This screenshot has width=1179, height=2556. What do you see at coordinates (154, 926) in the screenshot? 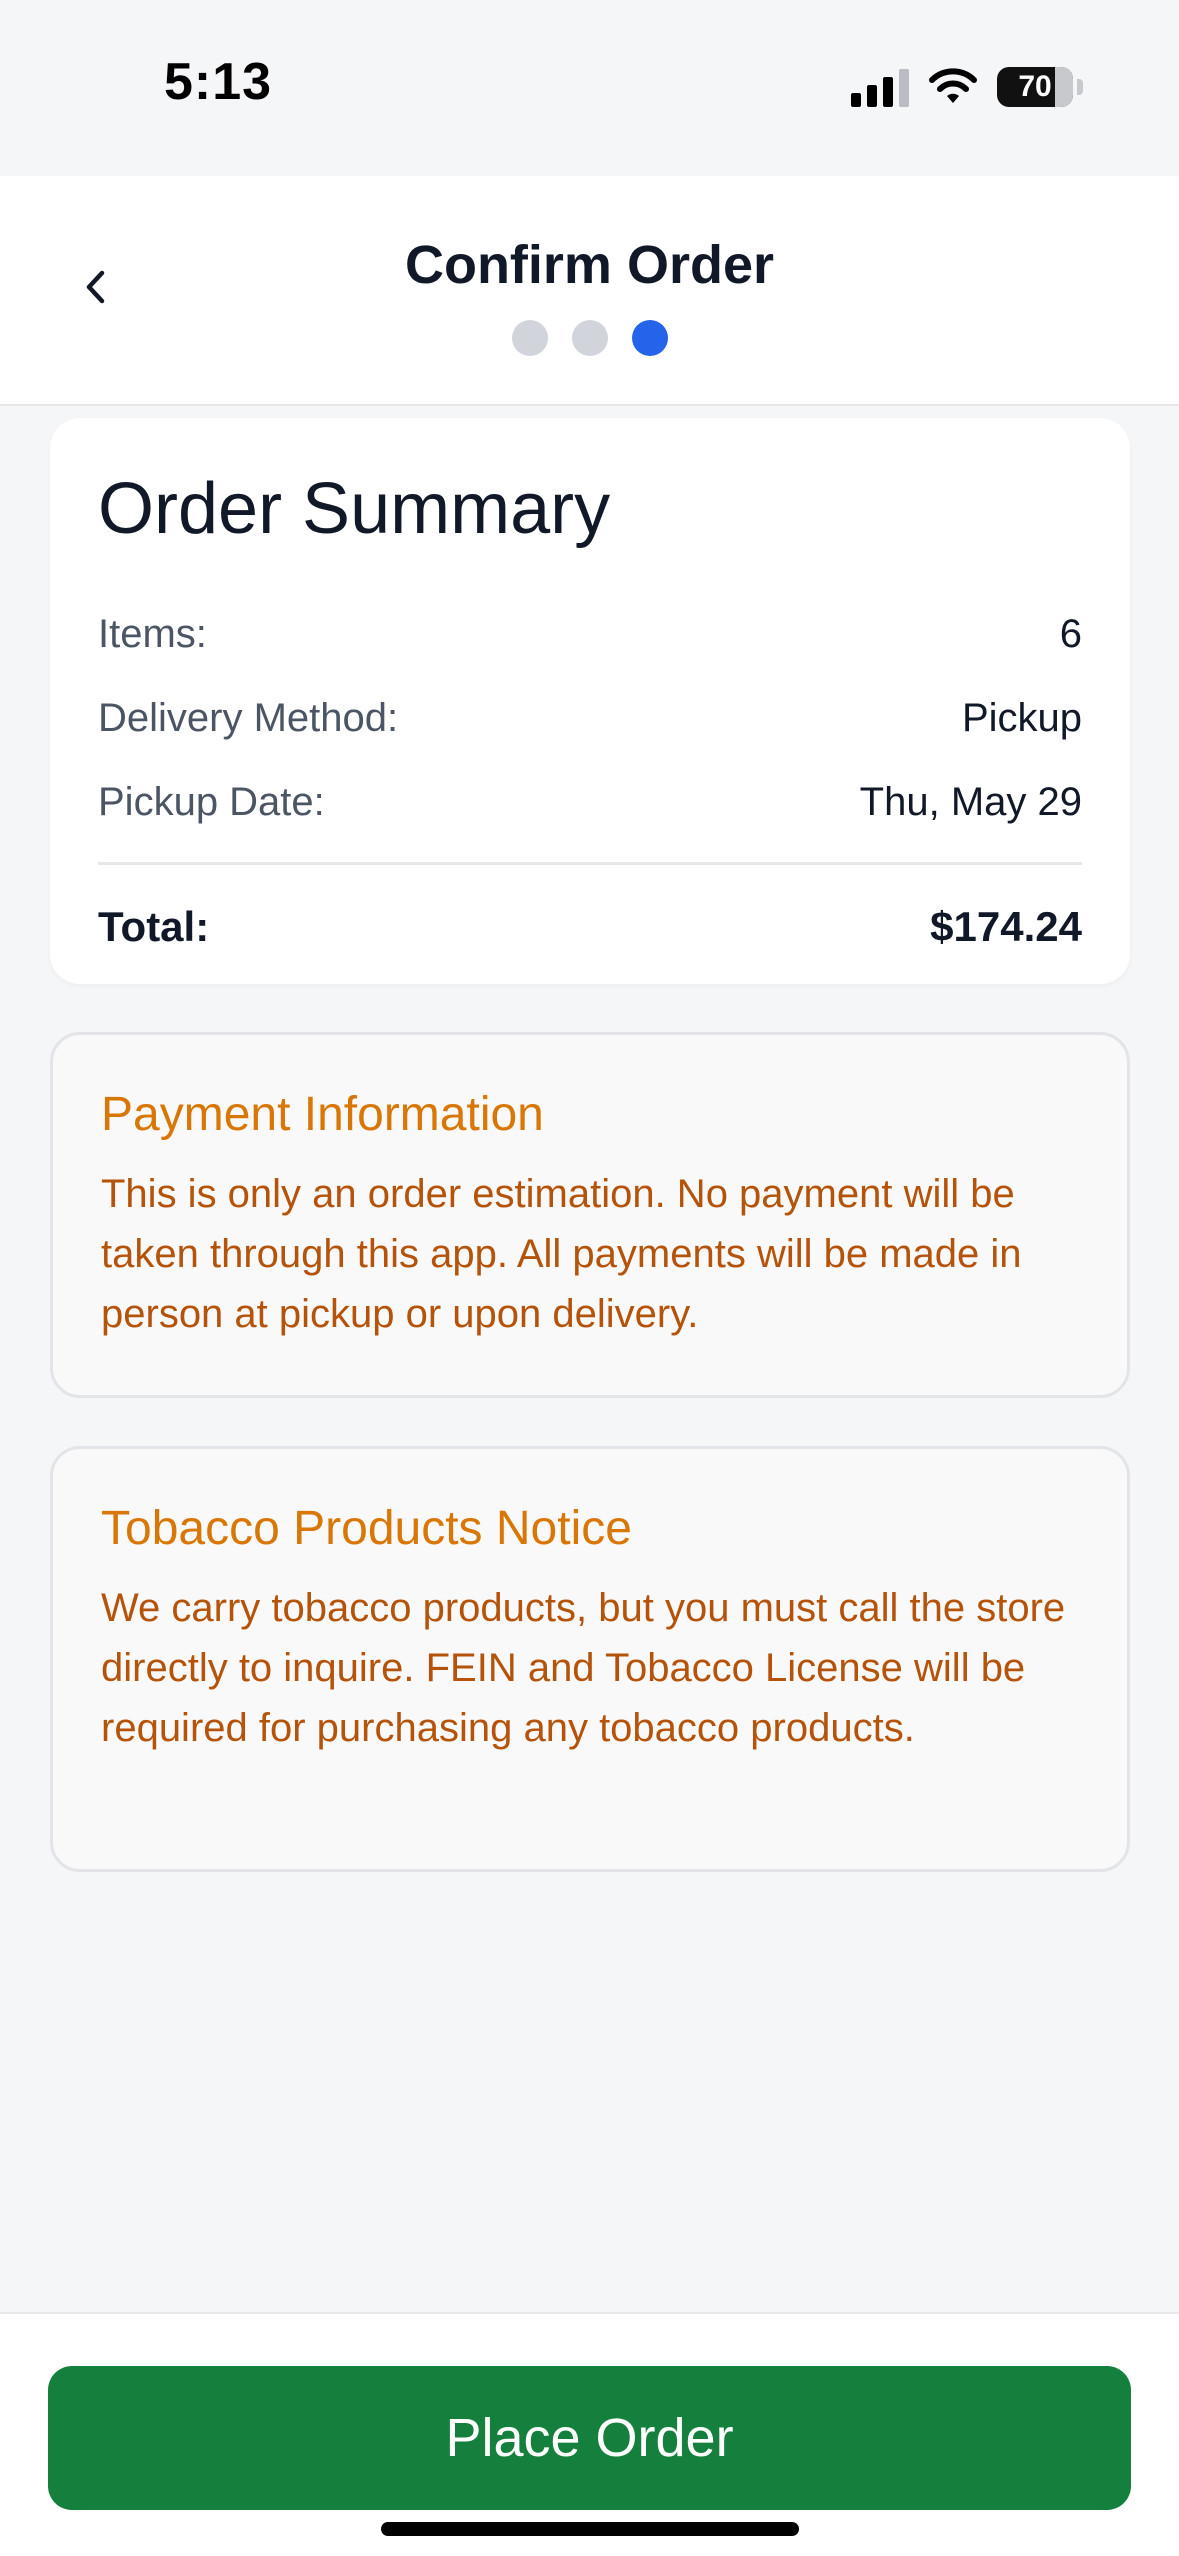
I see `total-label: Total:` at bounding box center [154, 926].